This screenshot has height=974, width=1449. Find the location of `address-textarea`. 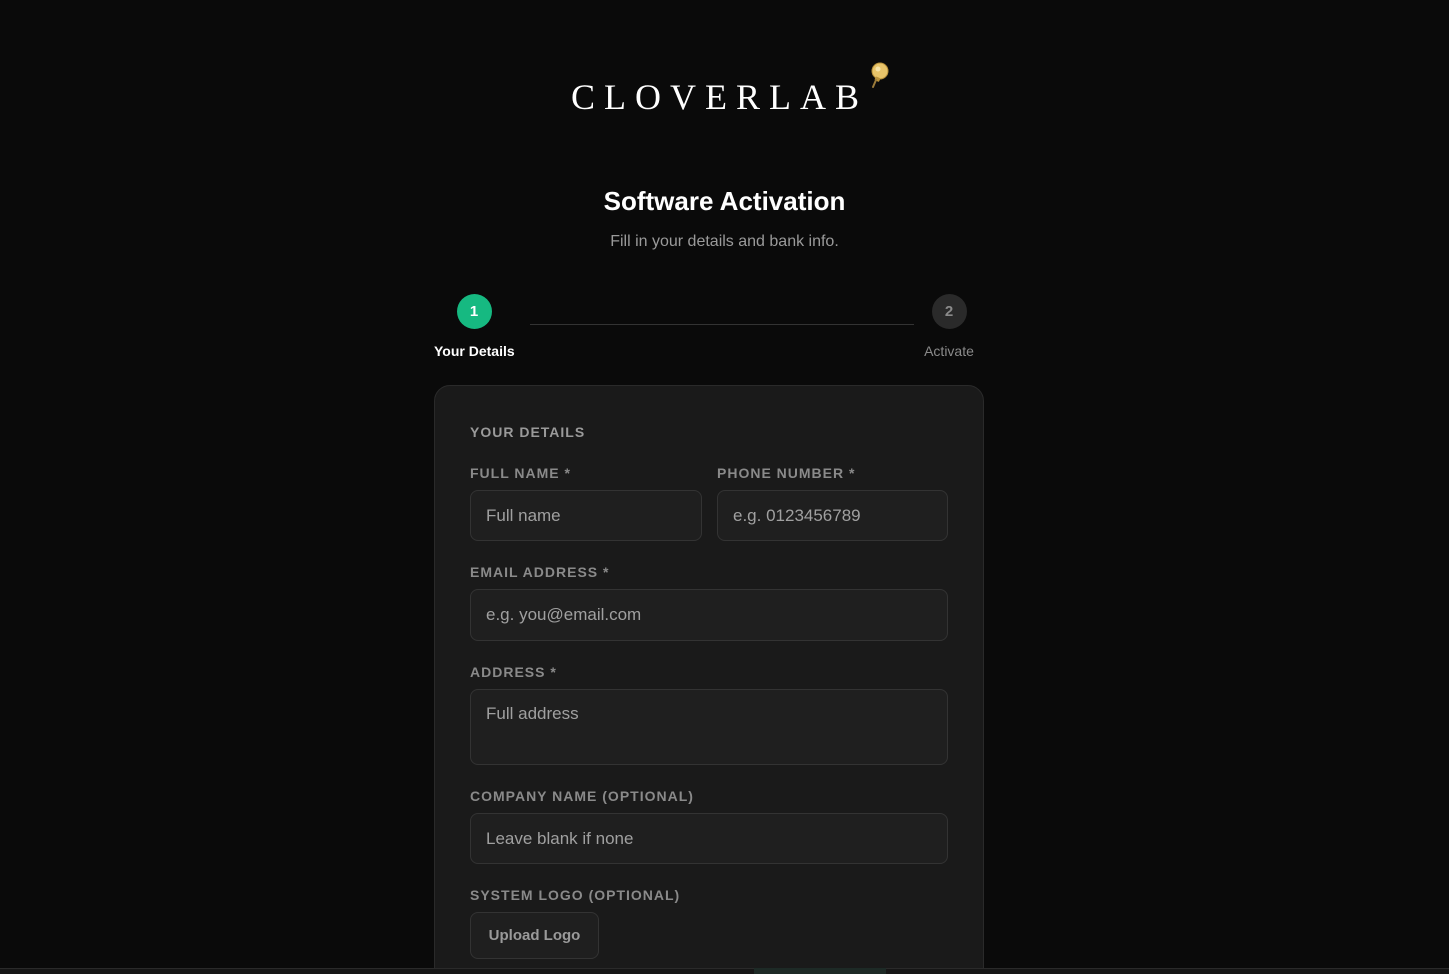

address-textarea is located at coordinates (709, 727).